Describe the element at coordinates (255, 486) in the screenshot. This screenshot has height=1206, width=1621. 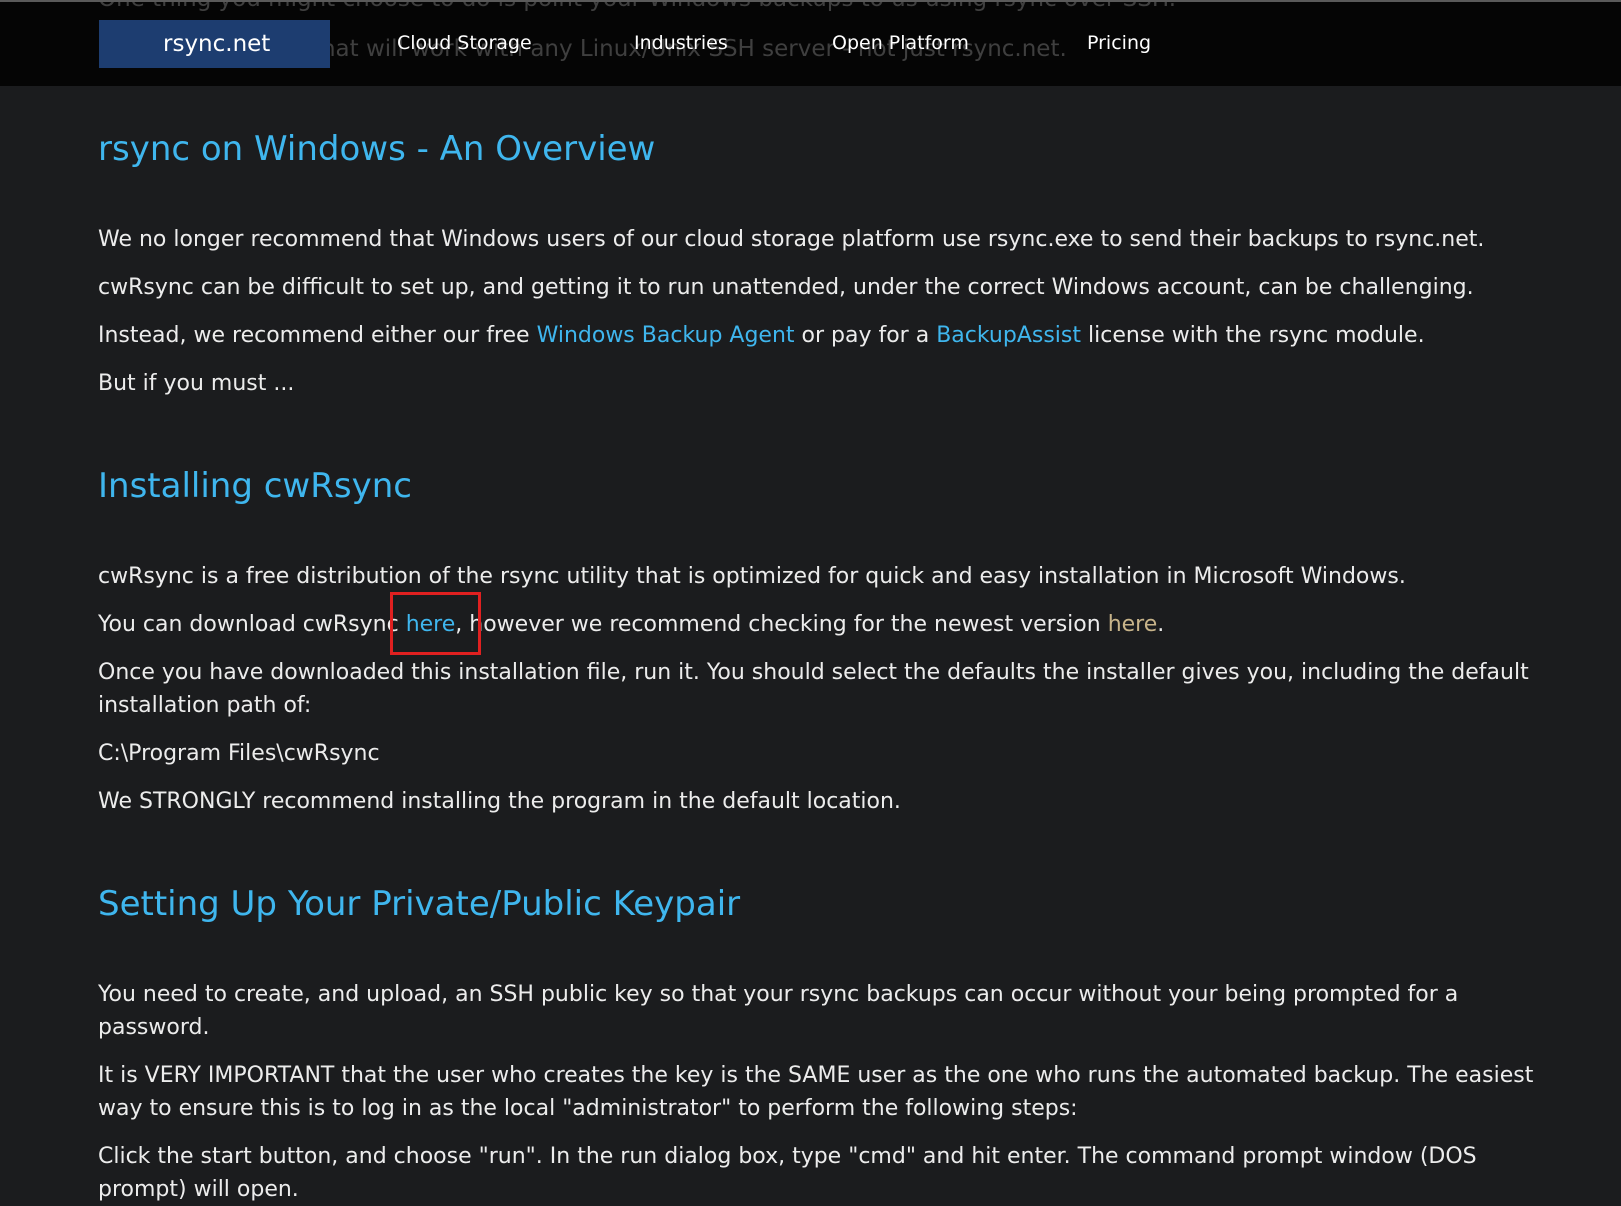
I see `section-heading-installing: Installing cwRsync` at that location.